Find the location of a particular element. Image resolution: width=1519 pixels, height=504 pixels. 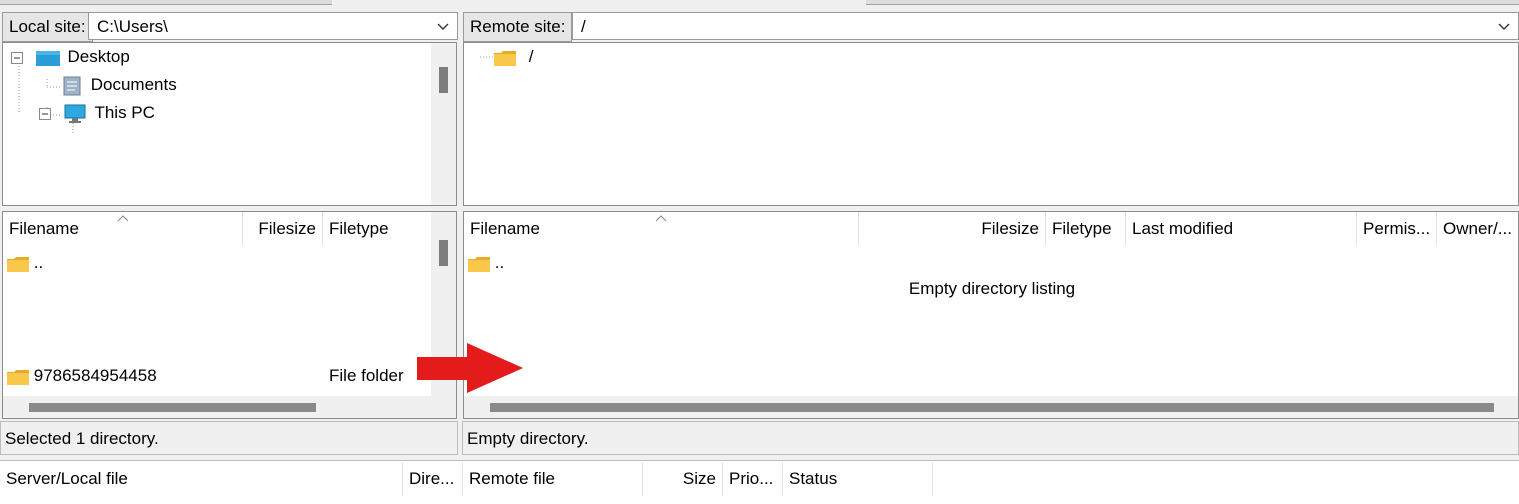

tree-item-this-pc: This PC is located at coordinates (97, 113).